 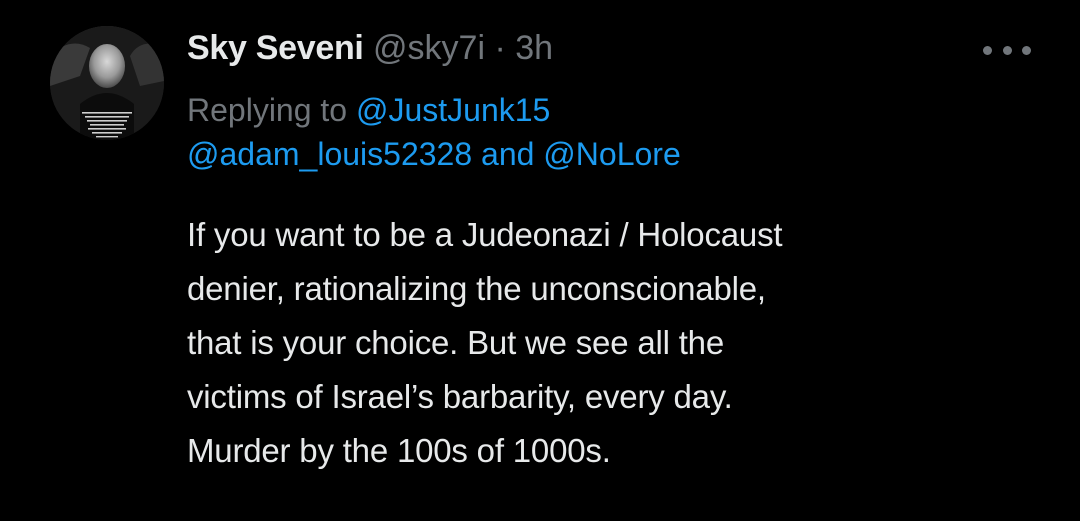 I want to click on tweet-text-line: that is your choice. But we see all the, so click(x=455, y=342).